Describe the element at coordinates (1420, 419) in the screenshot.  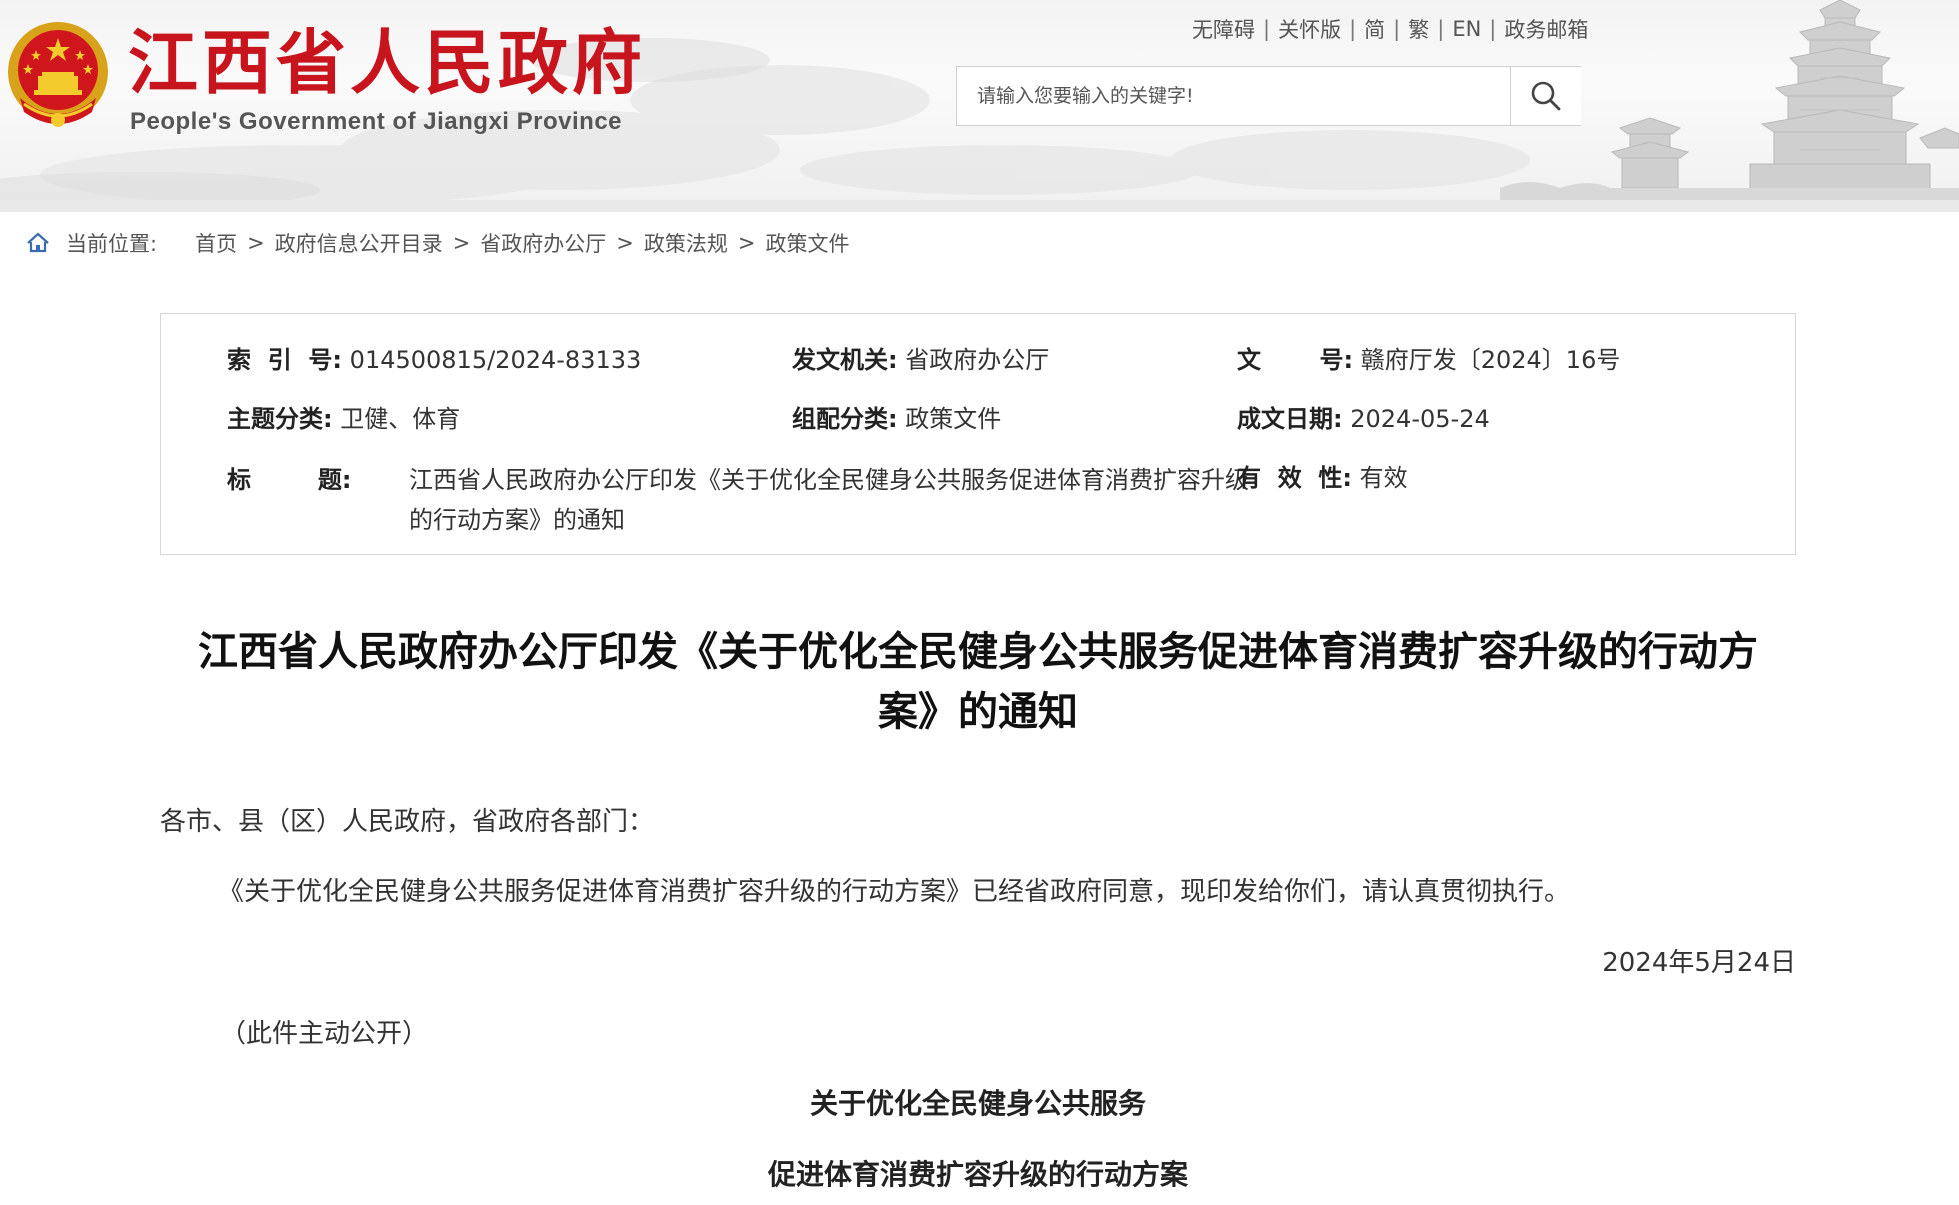
I see `date-value: 2024-05-24` at that location.